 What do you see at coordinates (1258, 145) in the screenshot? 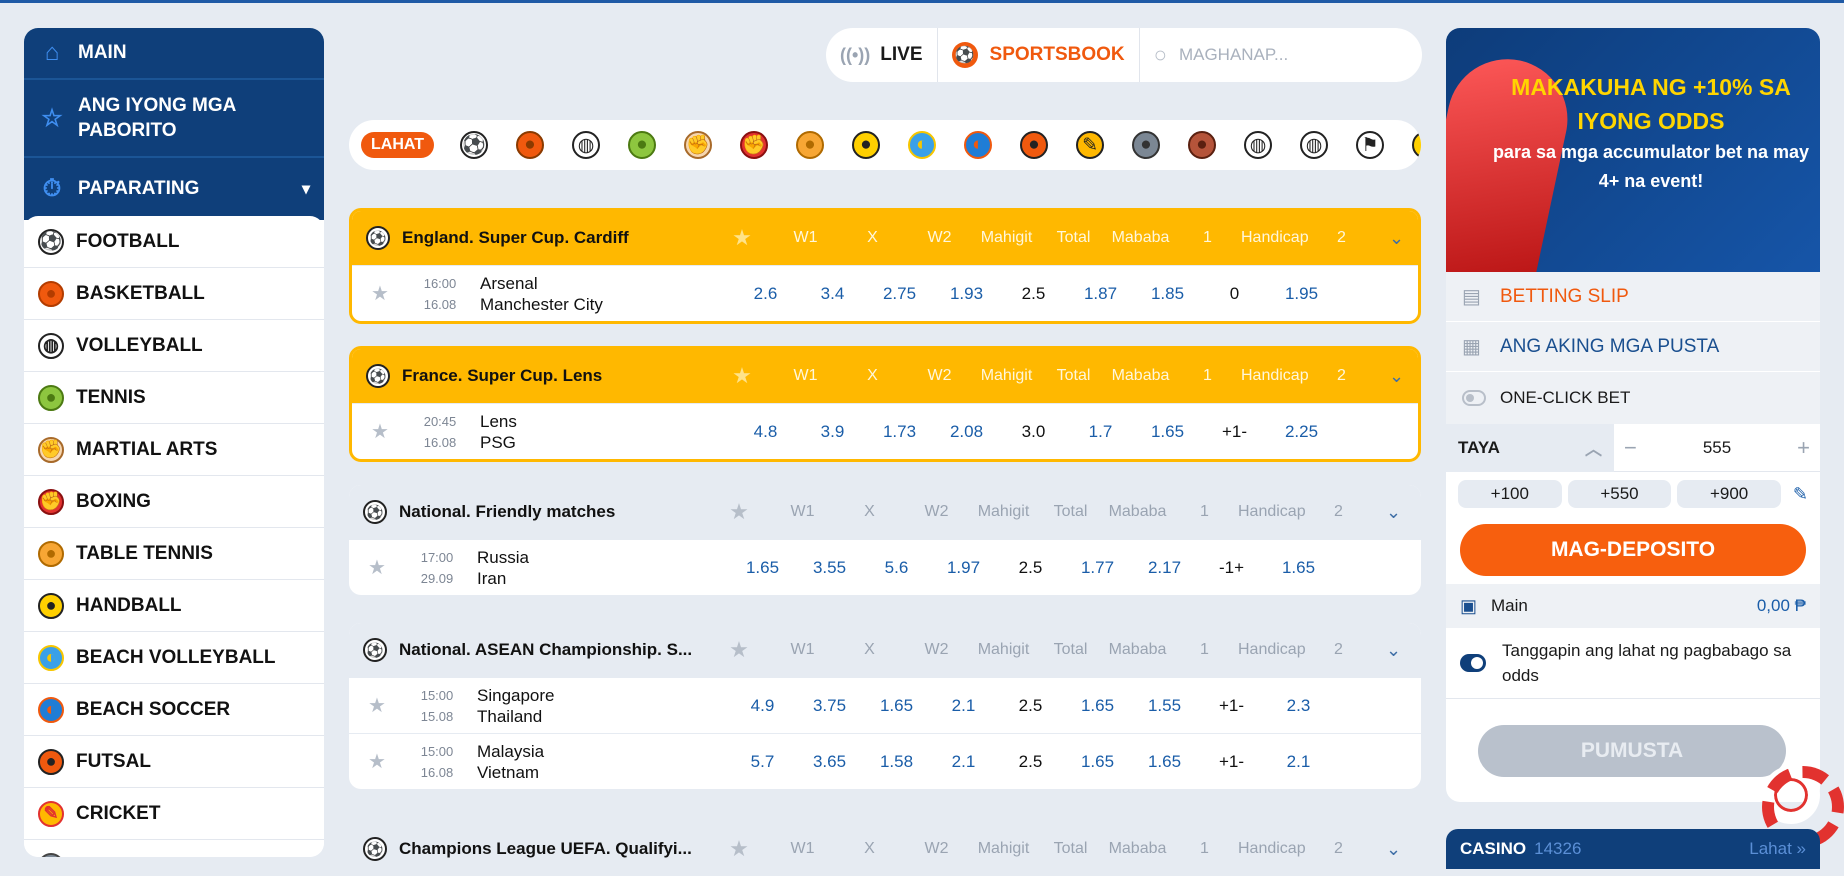
I see `baseball-icon: ◍` at bounding box center [1258, 145].